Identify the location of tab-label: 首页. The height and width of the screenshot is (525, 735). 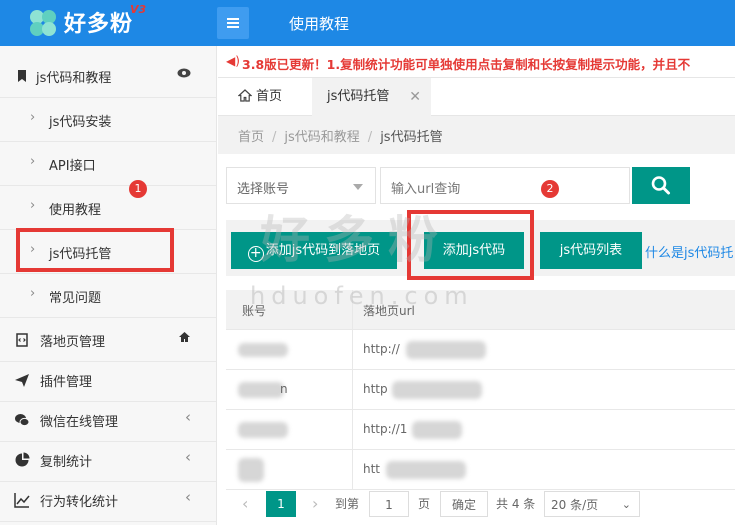
(269, 96).